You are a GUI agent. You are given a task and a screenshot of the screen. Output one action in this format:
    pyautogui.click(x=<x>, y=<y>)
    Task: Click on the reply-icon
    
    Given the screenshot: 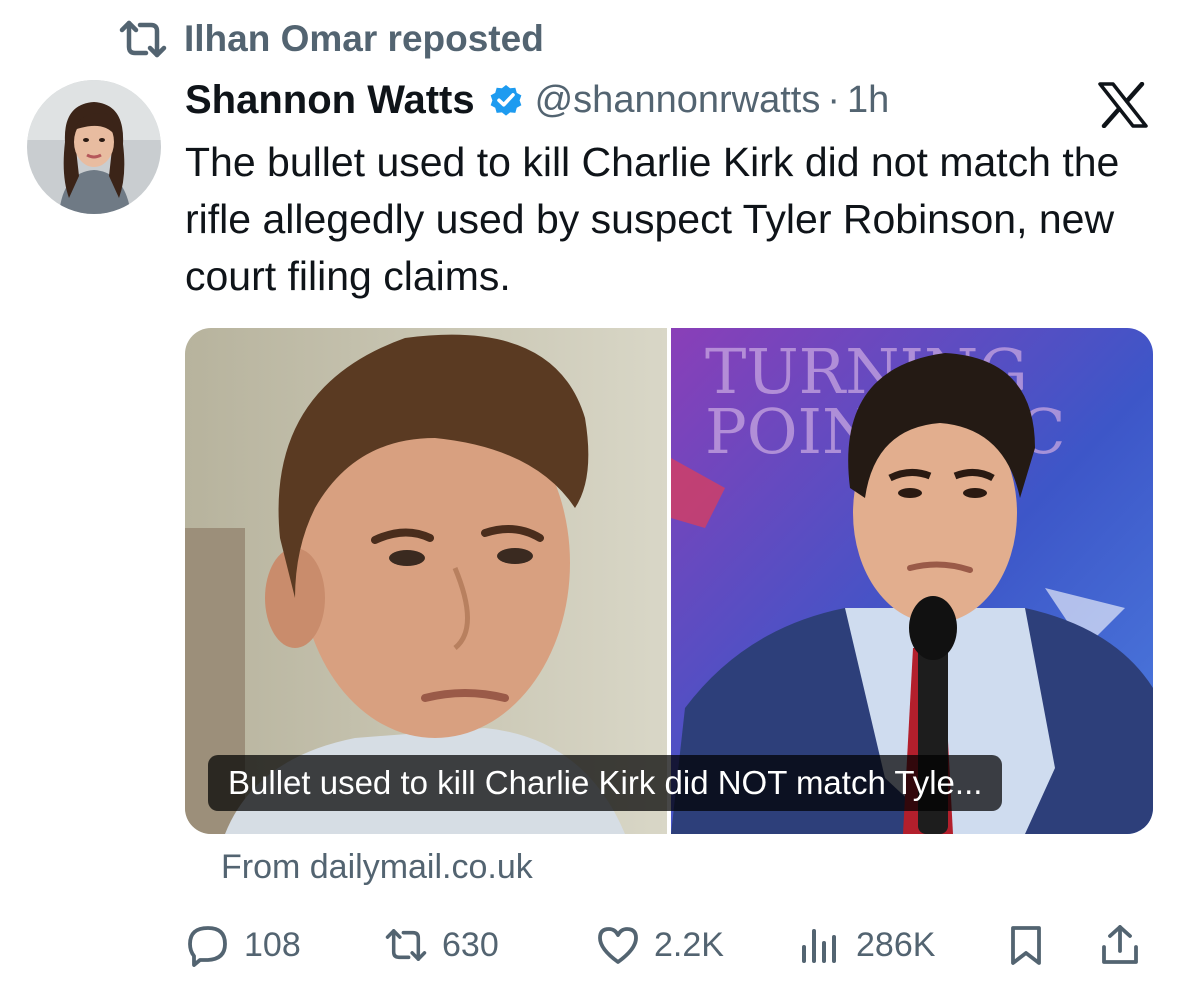 What is the action you would take?
    pyautogui.click(x=207, y=946)
    